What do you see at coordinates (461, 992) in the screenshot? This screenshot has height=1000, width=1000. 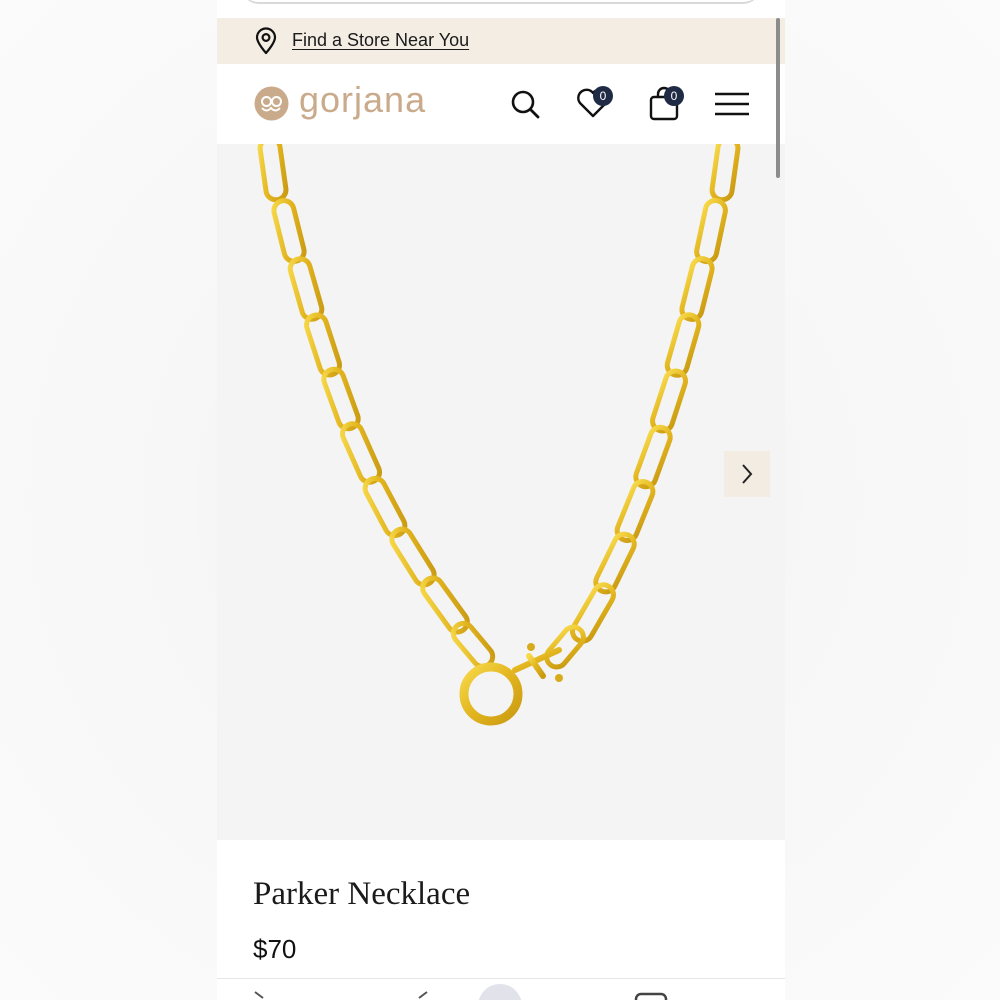 I see `cut-off-toolbar-icons` at bounding box center [461, 992].